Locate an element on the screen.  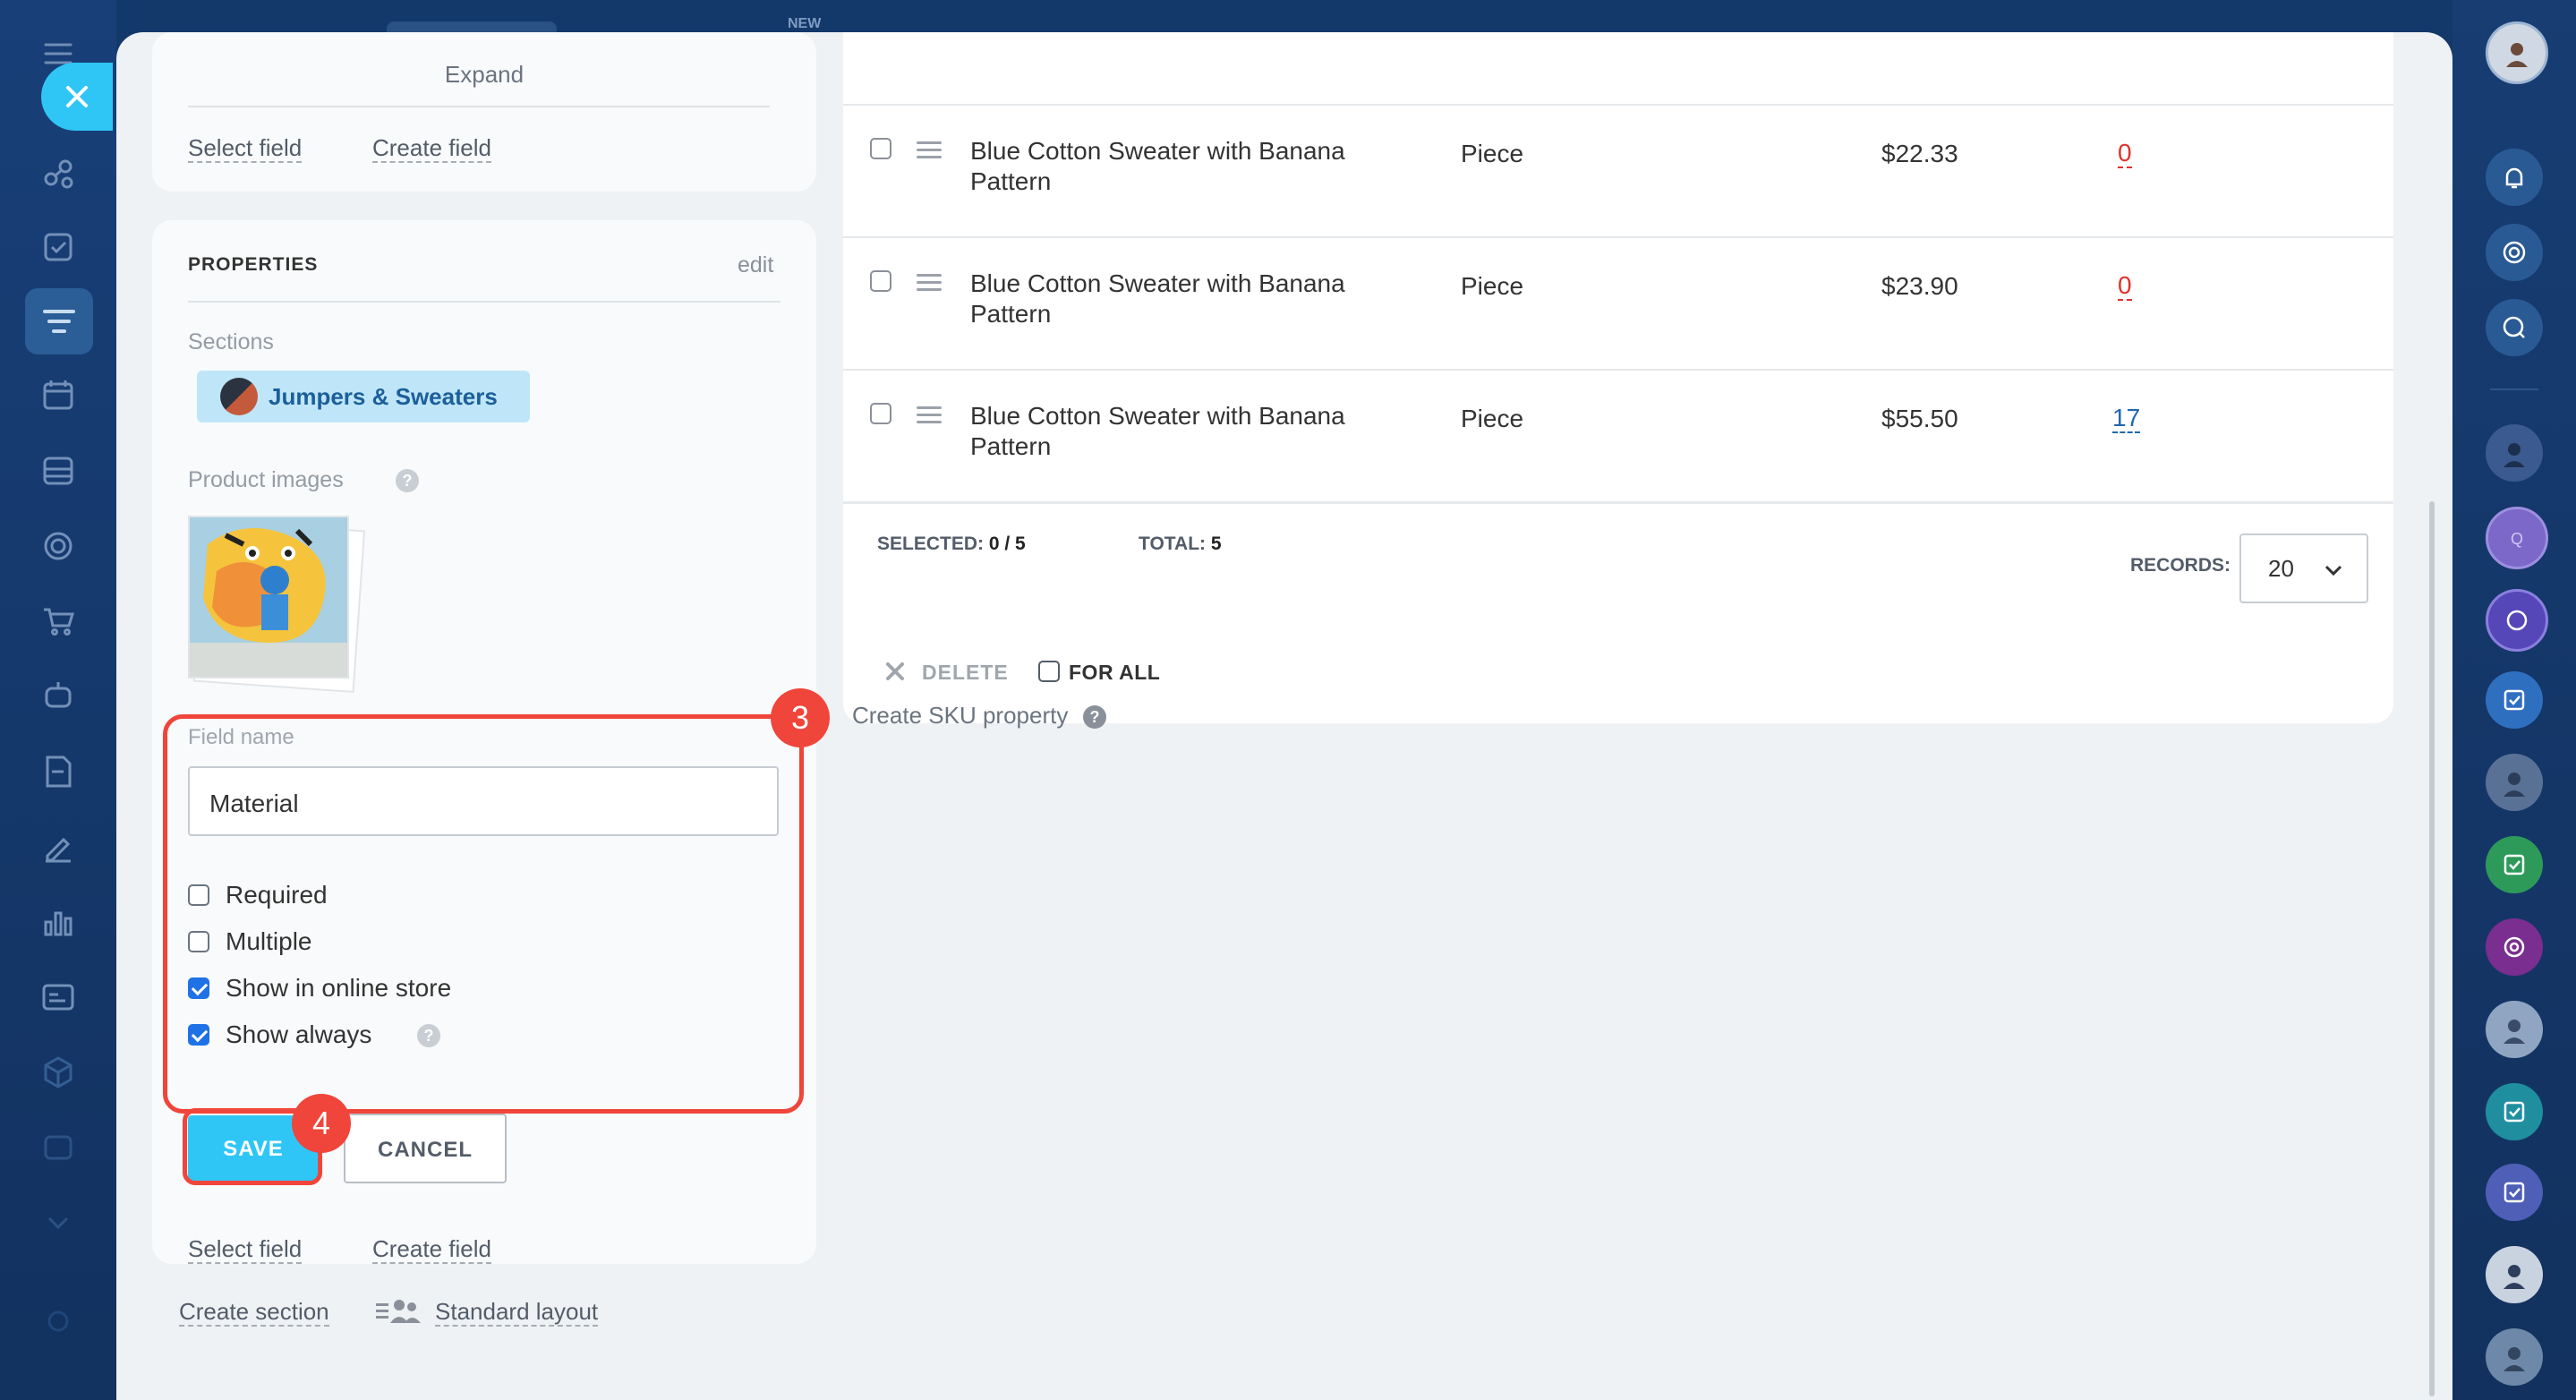
records-label: RECORDS: is located at coordinates (2180, 565).